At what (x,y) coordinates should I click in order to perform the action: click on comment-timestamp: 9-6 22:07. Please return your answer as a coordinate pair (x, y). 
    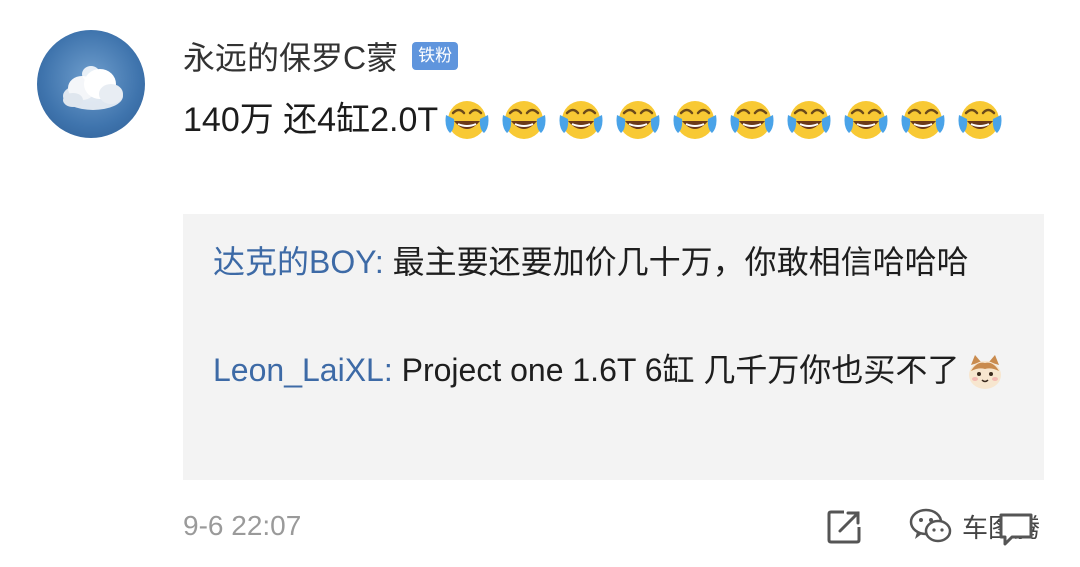
    Looking at the image, I should click on (242, 525).